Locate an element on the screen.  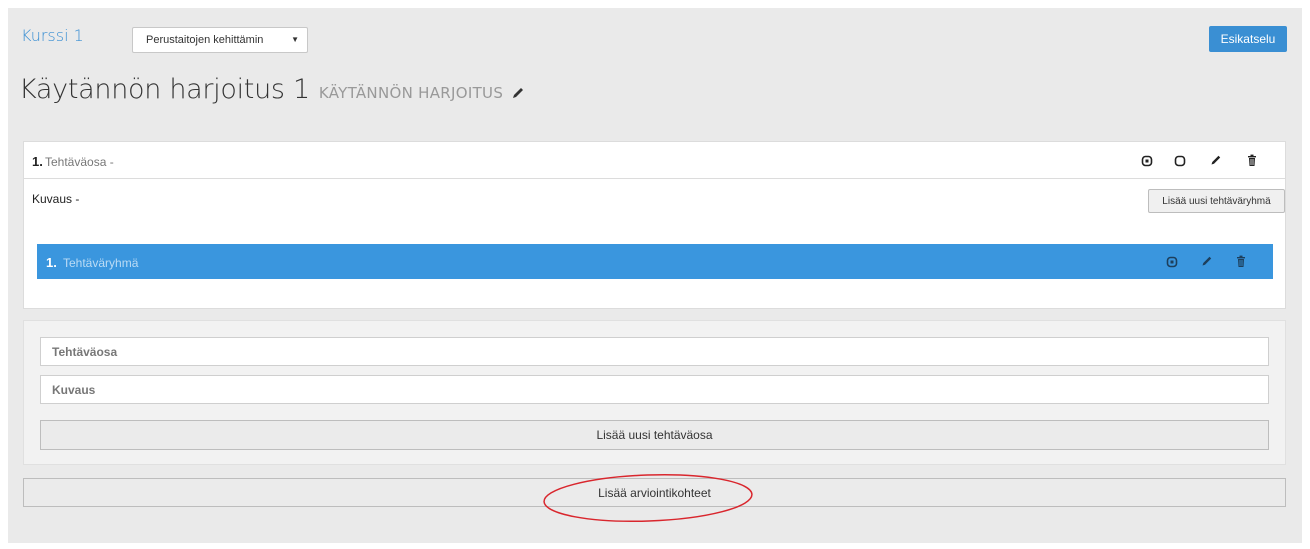
section-label: Tehtäväosa - is located at coordinates (79, 162).